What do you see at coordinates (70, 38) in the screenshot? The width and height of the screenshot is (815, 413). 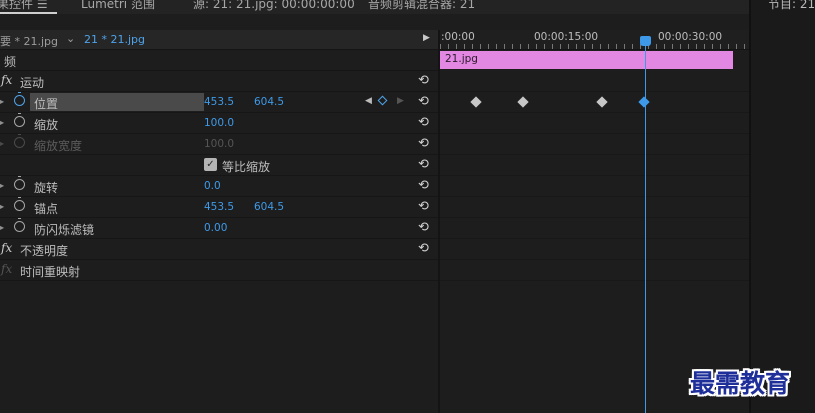 I see `chevron-down-icon: ⌄` at bounding box center [70, 38].